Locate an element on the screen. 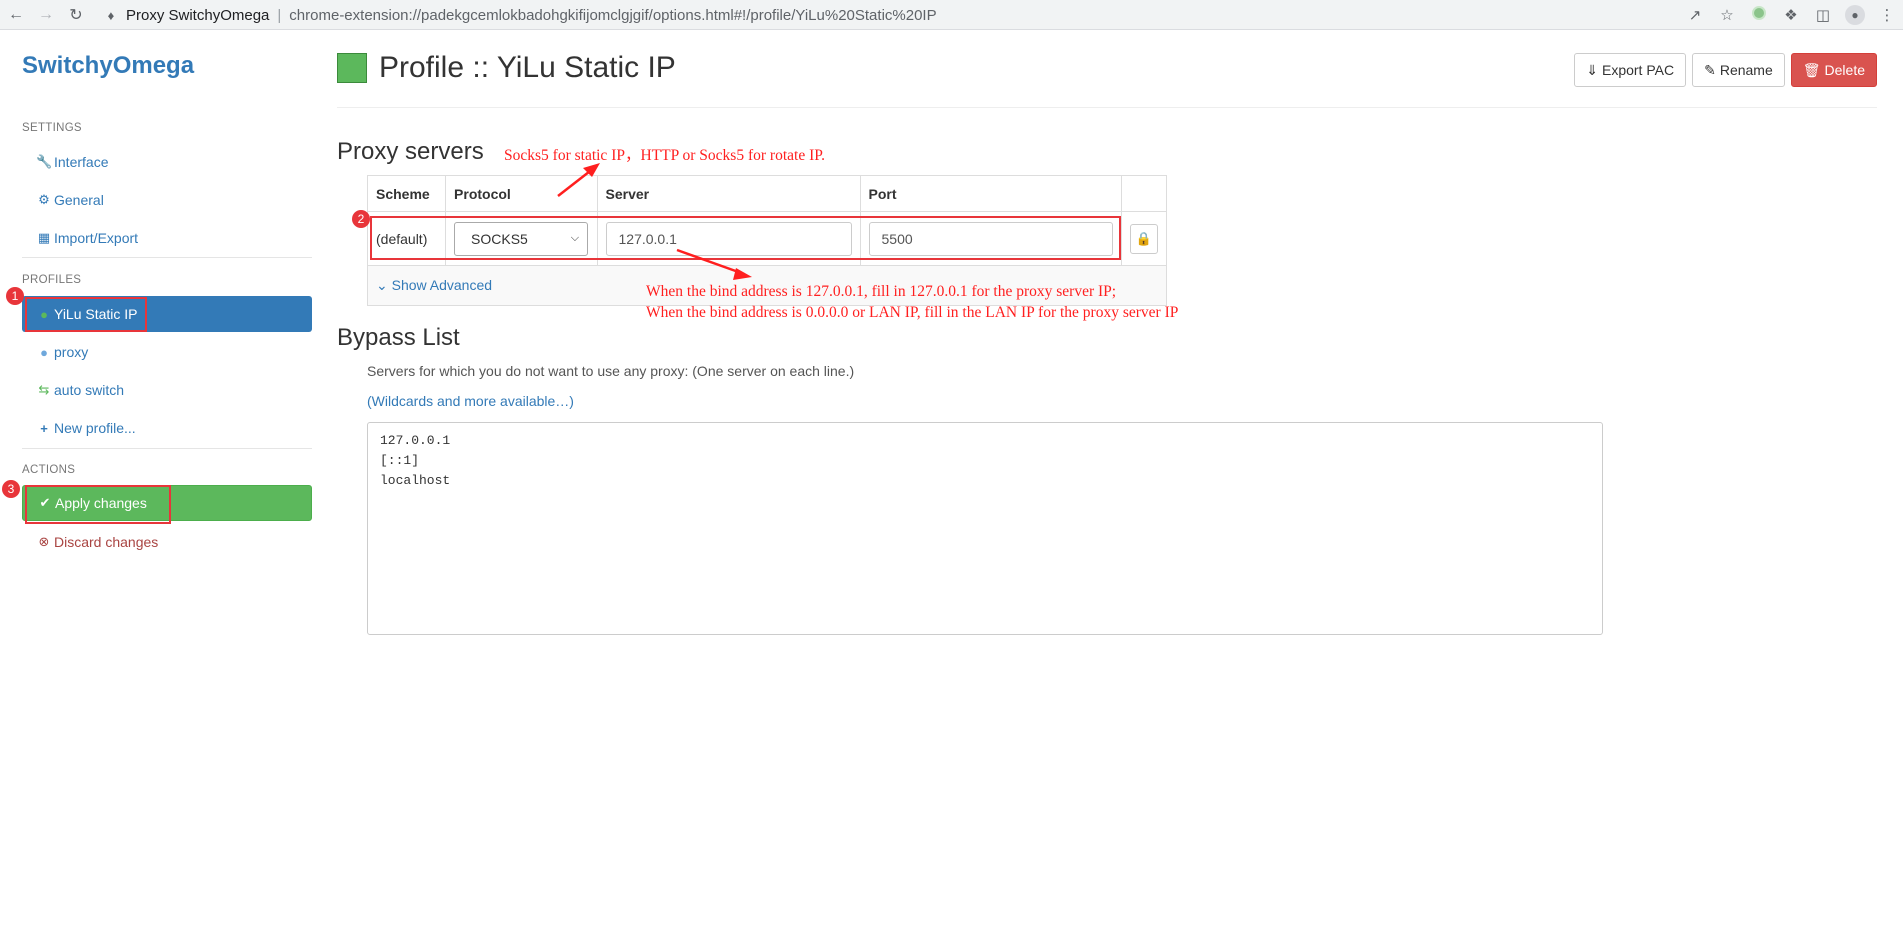 The height and width of the screenshot is (945, 1903). browser-actions: ↗ ☆ ❖ ◫ ● ⋮ is located at coordinates (1791, 15).